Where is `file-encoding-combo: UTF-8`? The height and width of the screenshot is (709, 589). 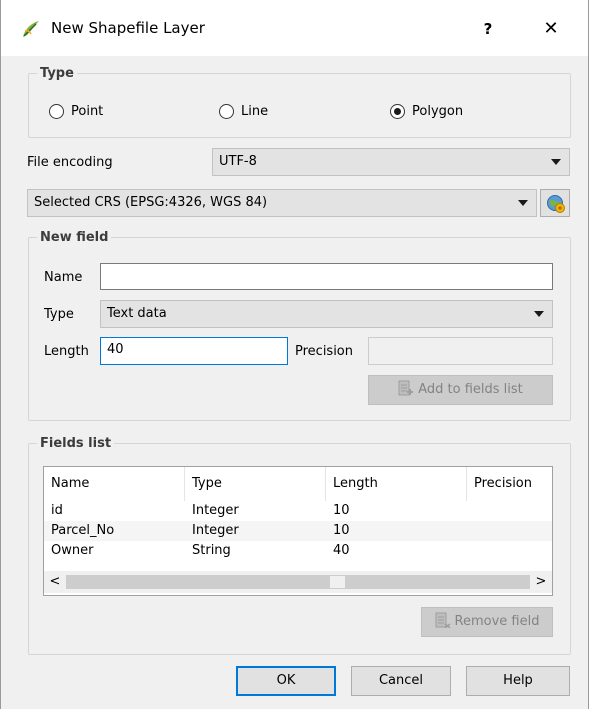 file-encoding-combo: UTF-8 is located at coordinates (391, 162).